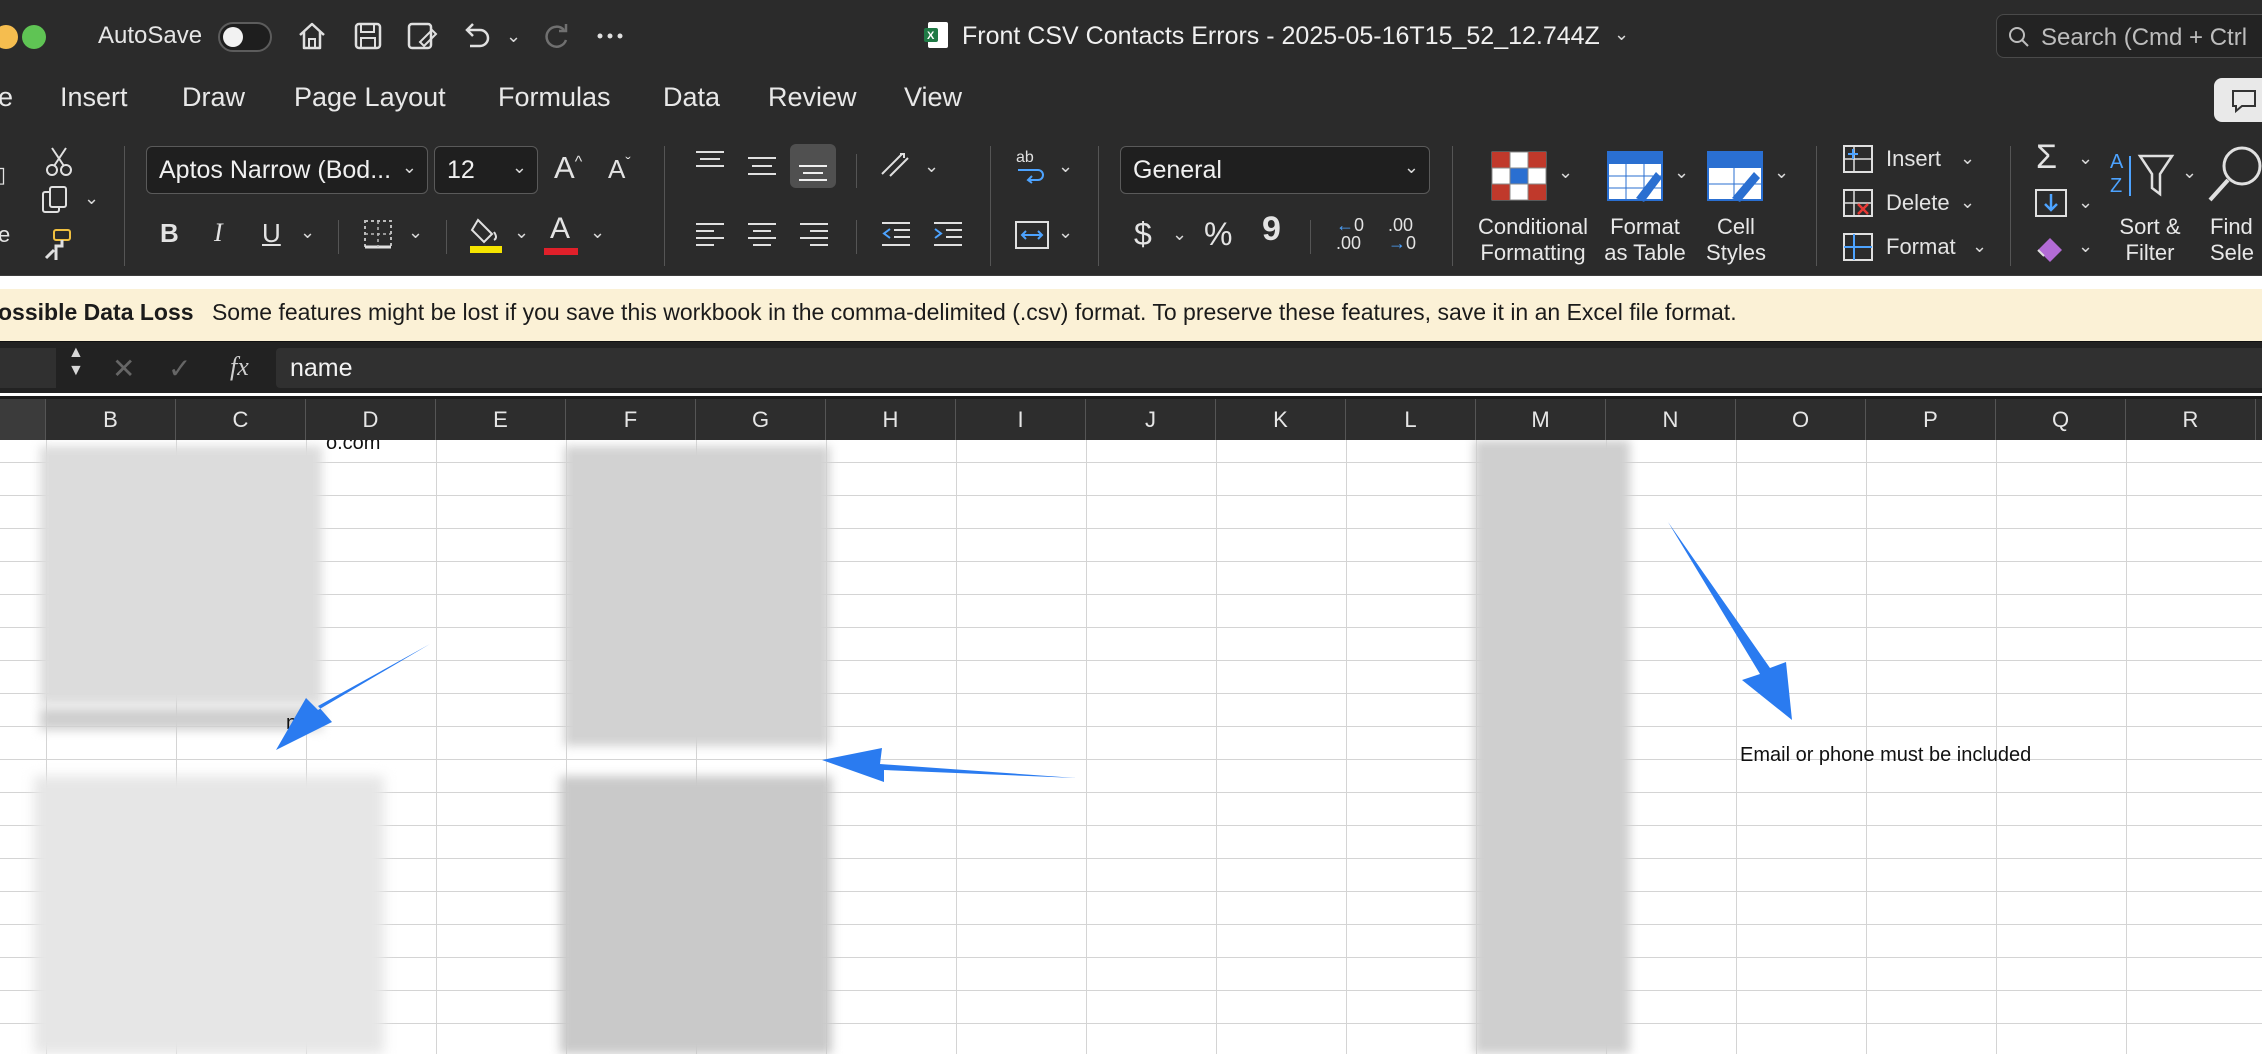 Image resolution: width=2262 pixels, height=1054 pixels. What do you see at coordinates (1519, 176) in the screenshot?
I see `conditional-formatting-icon` at bounding box center [1519, 176].